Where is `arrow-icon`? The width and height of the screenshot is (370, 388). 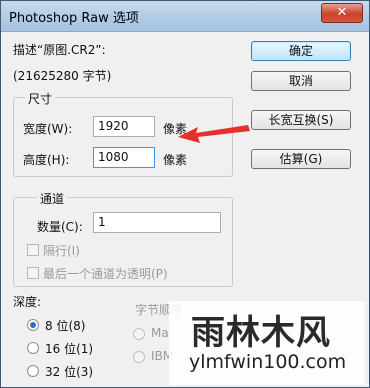
arrow-icon is located at coordinates (214, 134).